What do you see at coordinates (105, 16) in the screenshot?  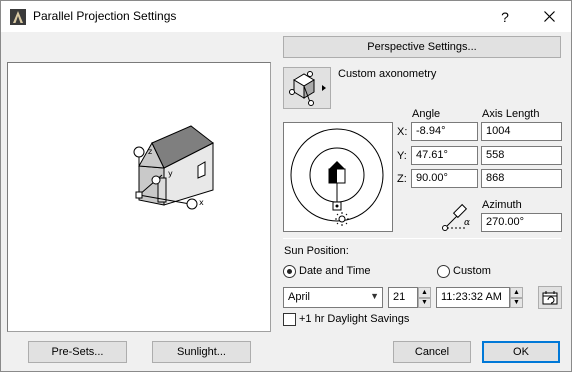 I see `window-title: Parallel Projection Settings` at bounding box center [105, 16].